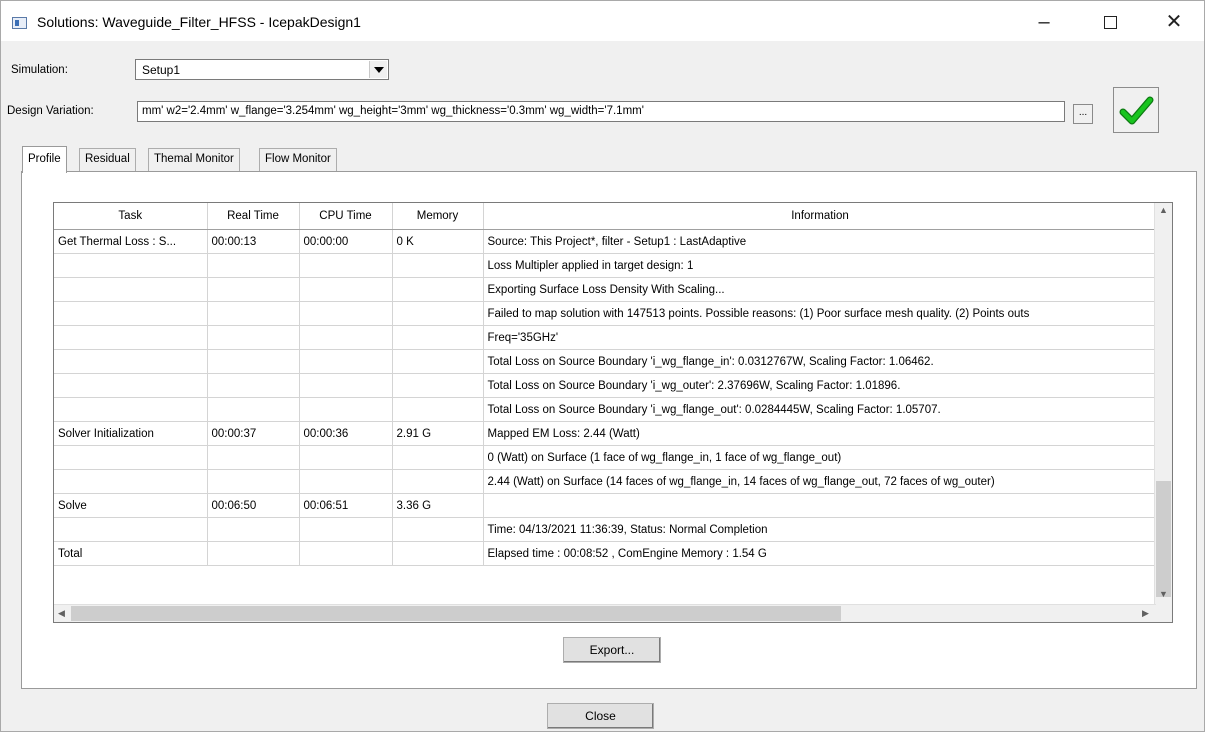 The height and width of the screenshot is (732, 1205). Describe the element at coordinates (1163, 404) in the screenshot. I see `vertical-scrollbar: ▲ ▼` at that location.